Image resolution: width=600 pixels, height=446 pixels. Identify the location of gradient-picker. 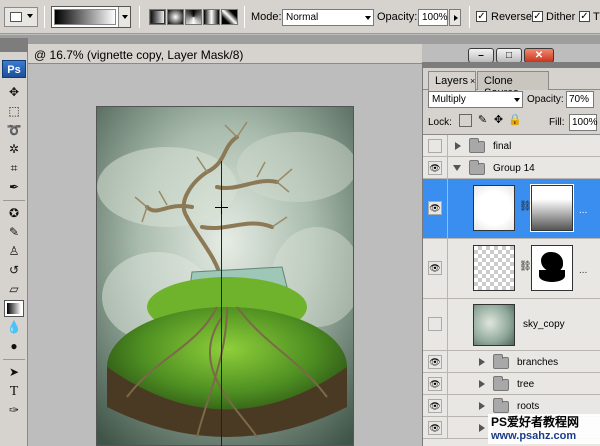
(91, 17).